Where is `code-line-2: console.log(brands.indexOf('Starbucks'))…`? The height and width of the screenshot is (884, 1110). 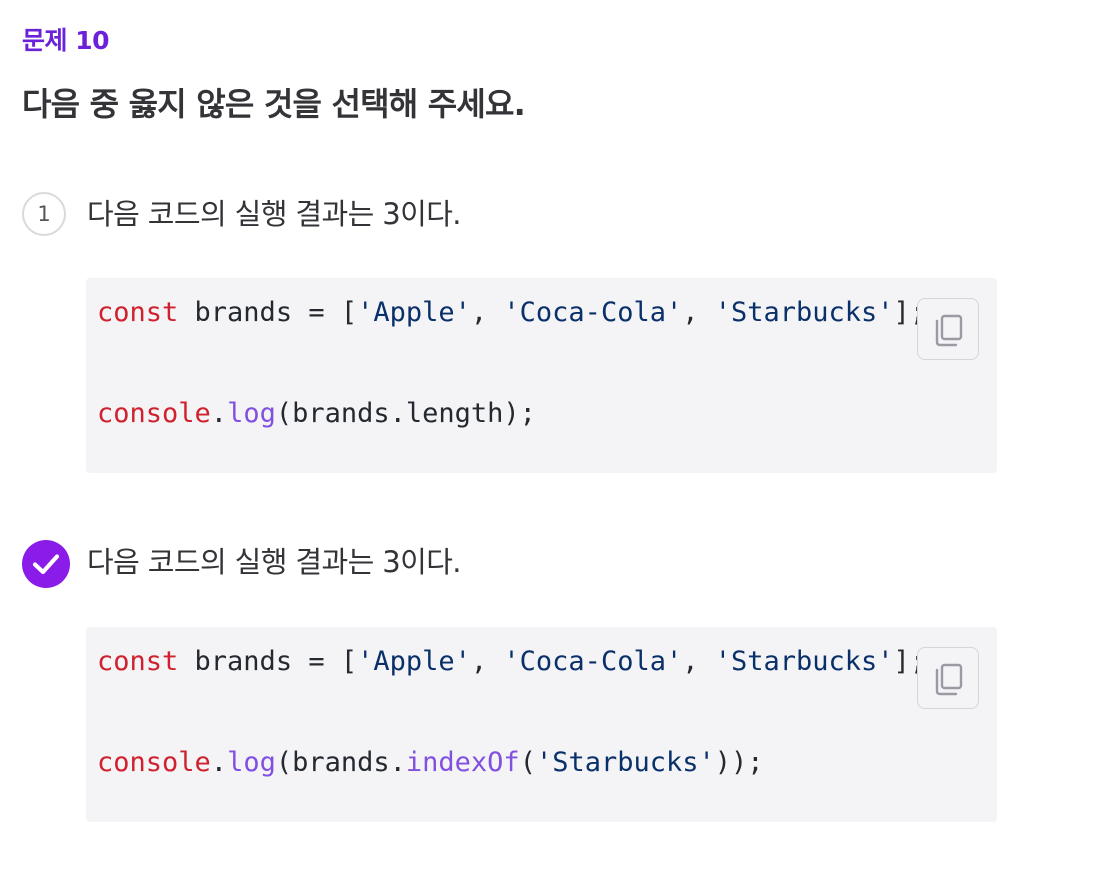 code-line-2: console.log(brands.indexOf('Starbucks'))… is located at coordinates (430, 763).